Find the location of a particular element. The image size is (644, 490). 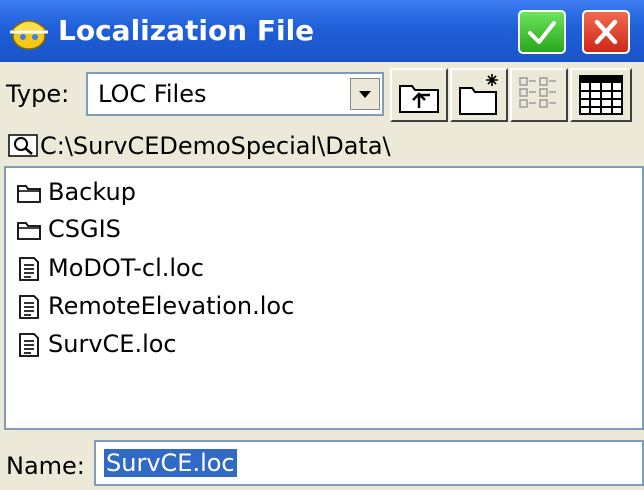

detail-view-icon is located at coordinates (601, 95).